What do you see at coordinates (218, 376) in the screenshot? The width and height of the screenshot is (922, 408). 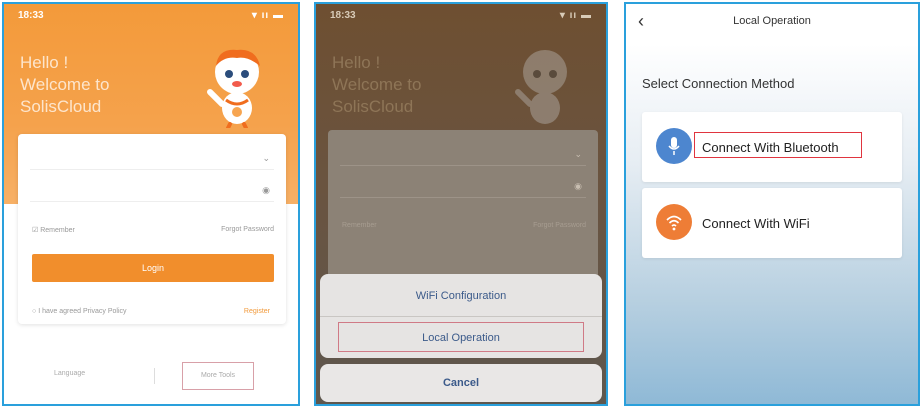 I see `more-tools-button: More Tools` at bounding box center [218, 376].